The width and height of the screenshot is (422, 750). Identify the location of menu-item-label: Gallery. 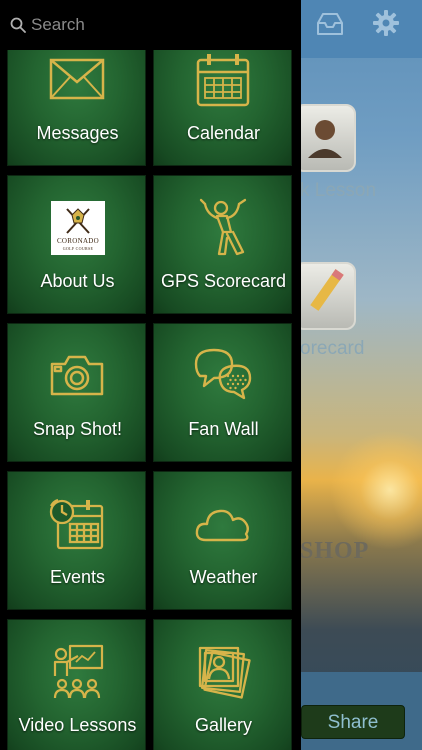
(223, 725).